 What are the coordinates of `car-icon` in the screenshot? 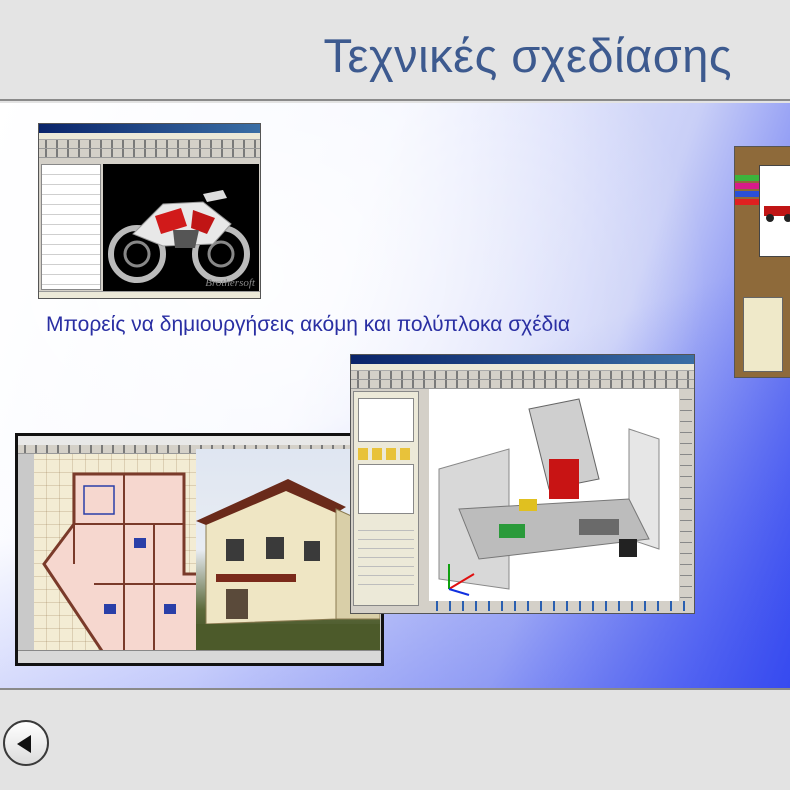 It's located at (777, 214).